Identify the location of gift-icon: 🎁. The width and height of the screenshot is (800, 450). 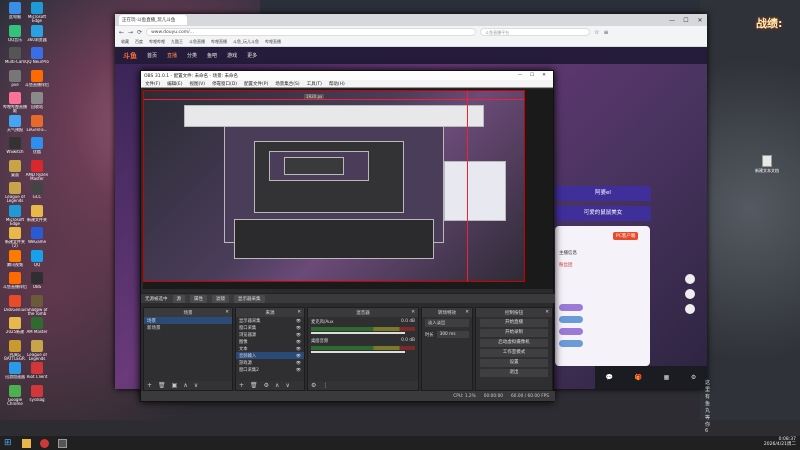
(638, 377).